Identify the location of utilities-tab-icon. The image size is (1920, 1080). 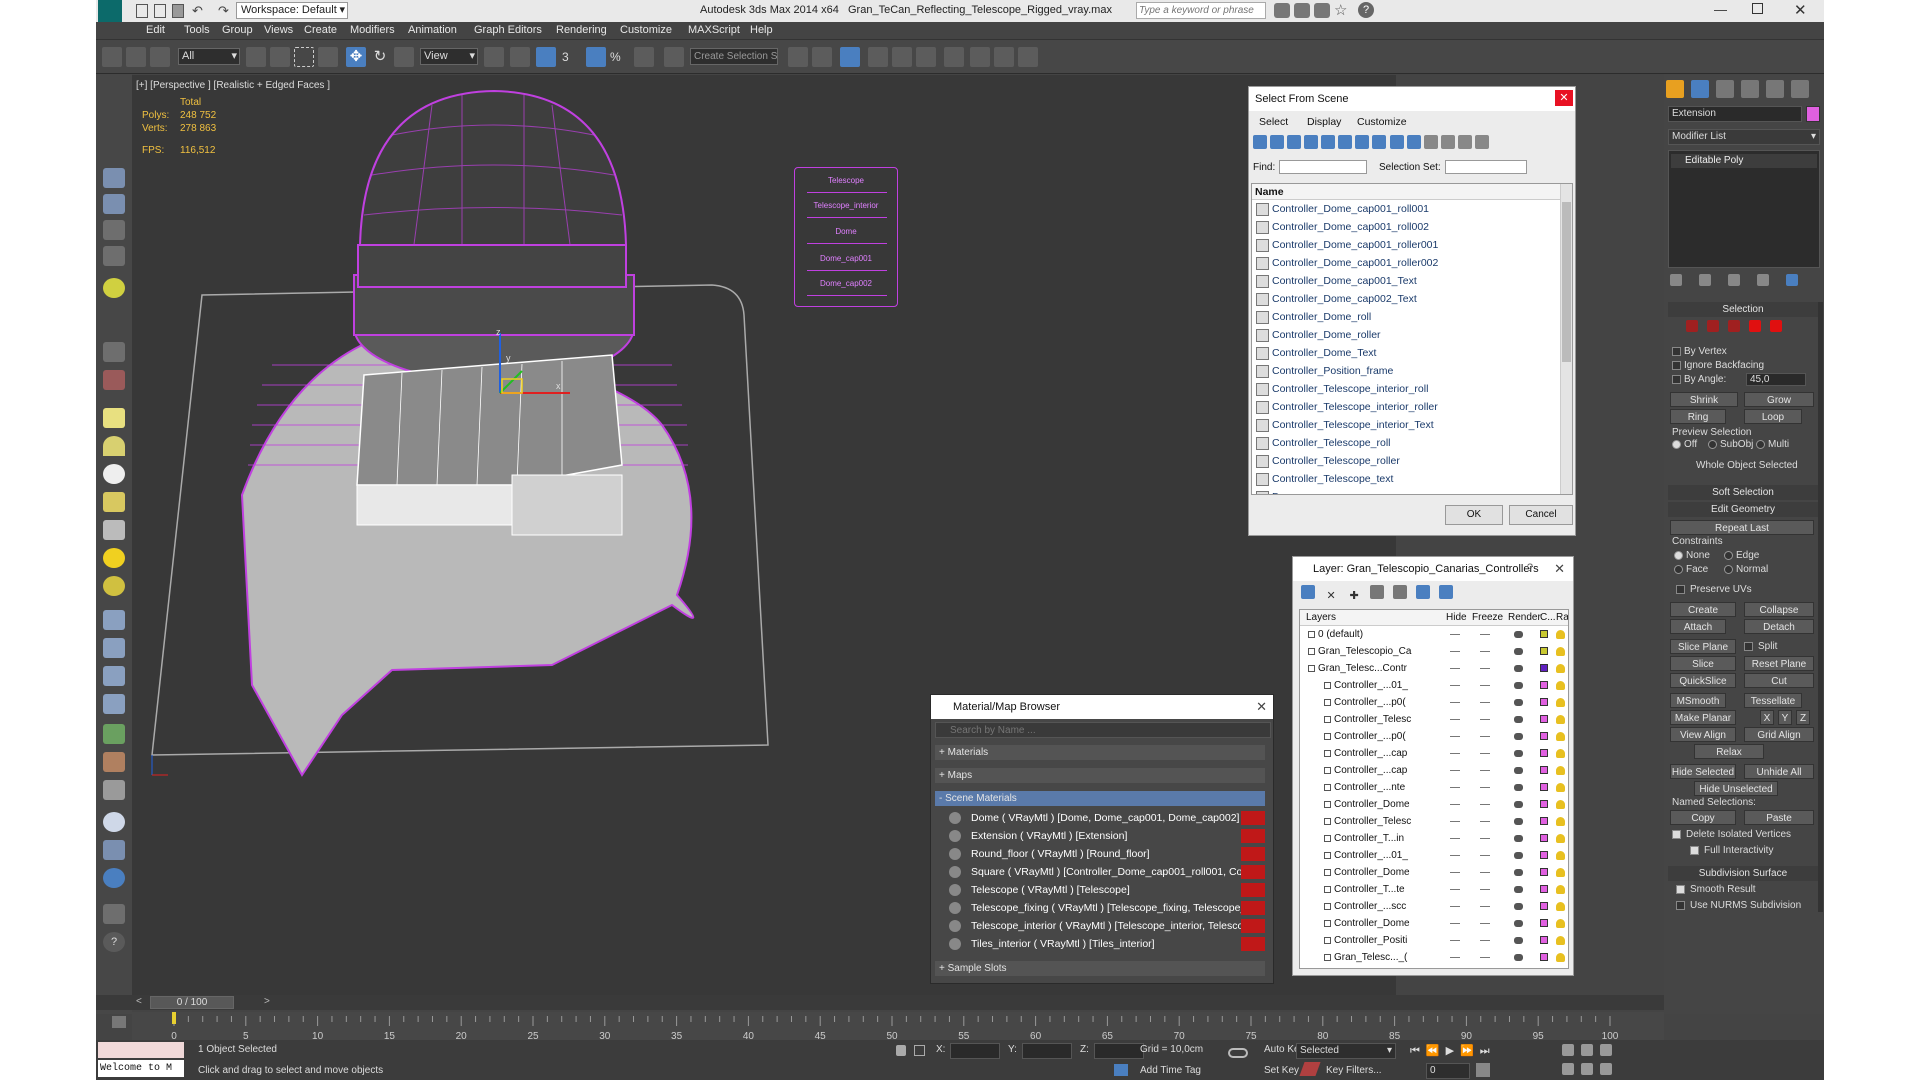
(1800, 89).